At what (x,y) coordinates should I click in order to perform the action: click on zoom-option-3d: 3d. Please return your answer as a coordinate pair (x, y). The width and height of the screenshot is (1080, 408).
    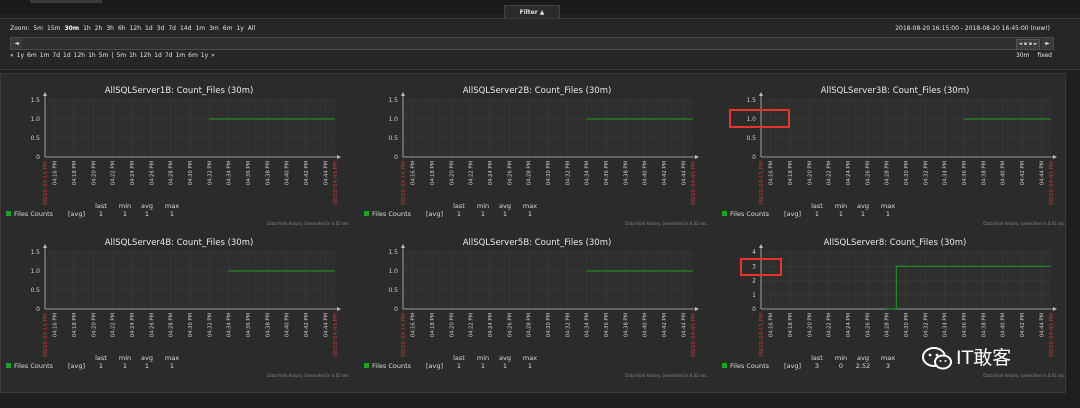
    Looking at the image, I should click on (161, 28).